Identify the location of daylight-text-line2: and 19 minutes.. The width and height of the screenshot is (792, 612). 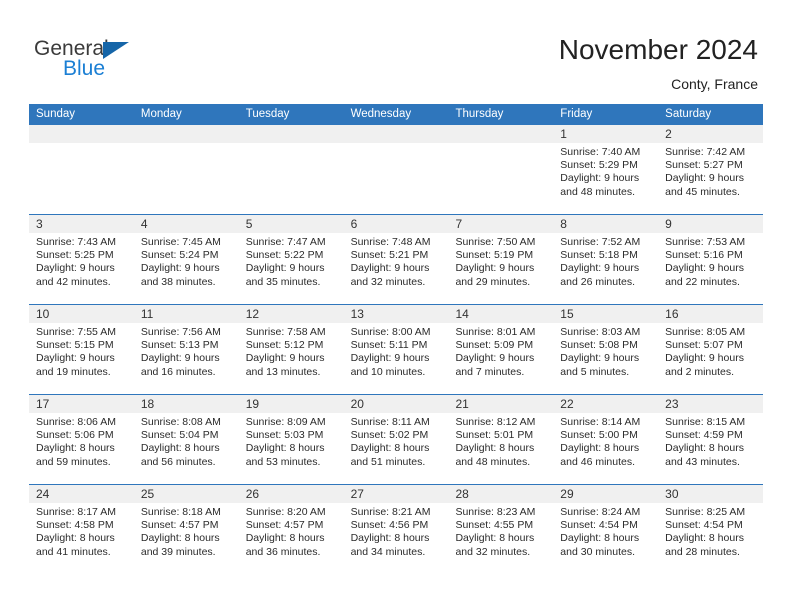
(73, 371).